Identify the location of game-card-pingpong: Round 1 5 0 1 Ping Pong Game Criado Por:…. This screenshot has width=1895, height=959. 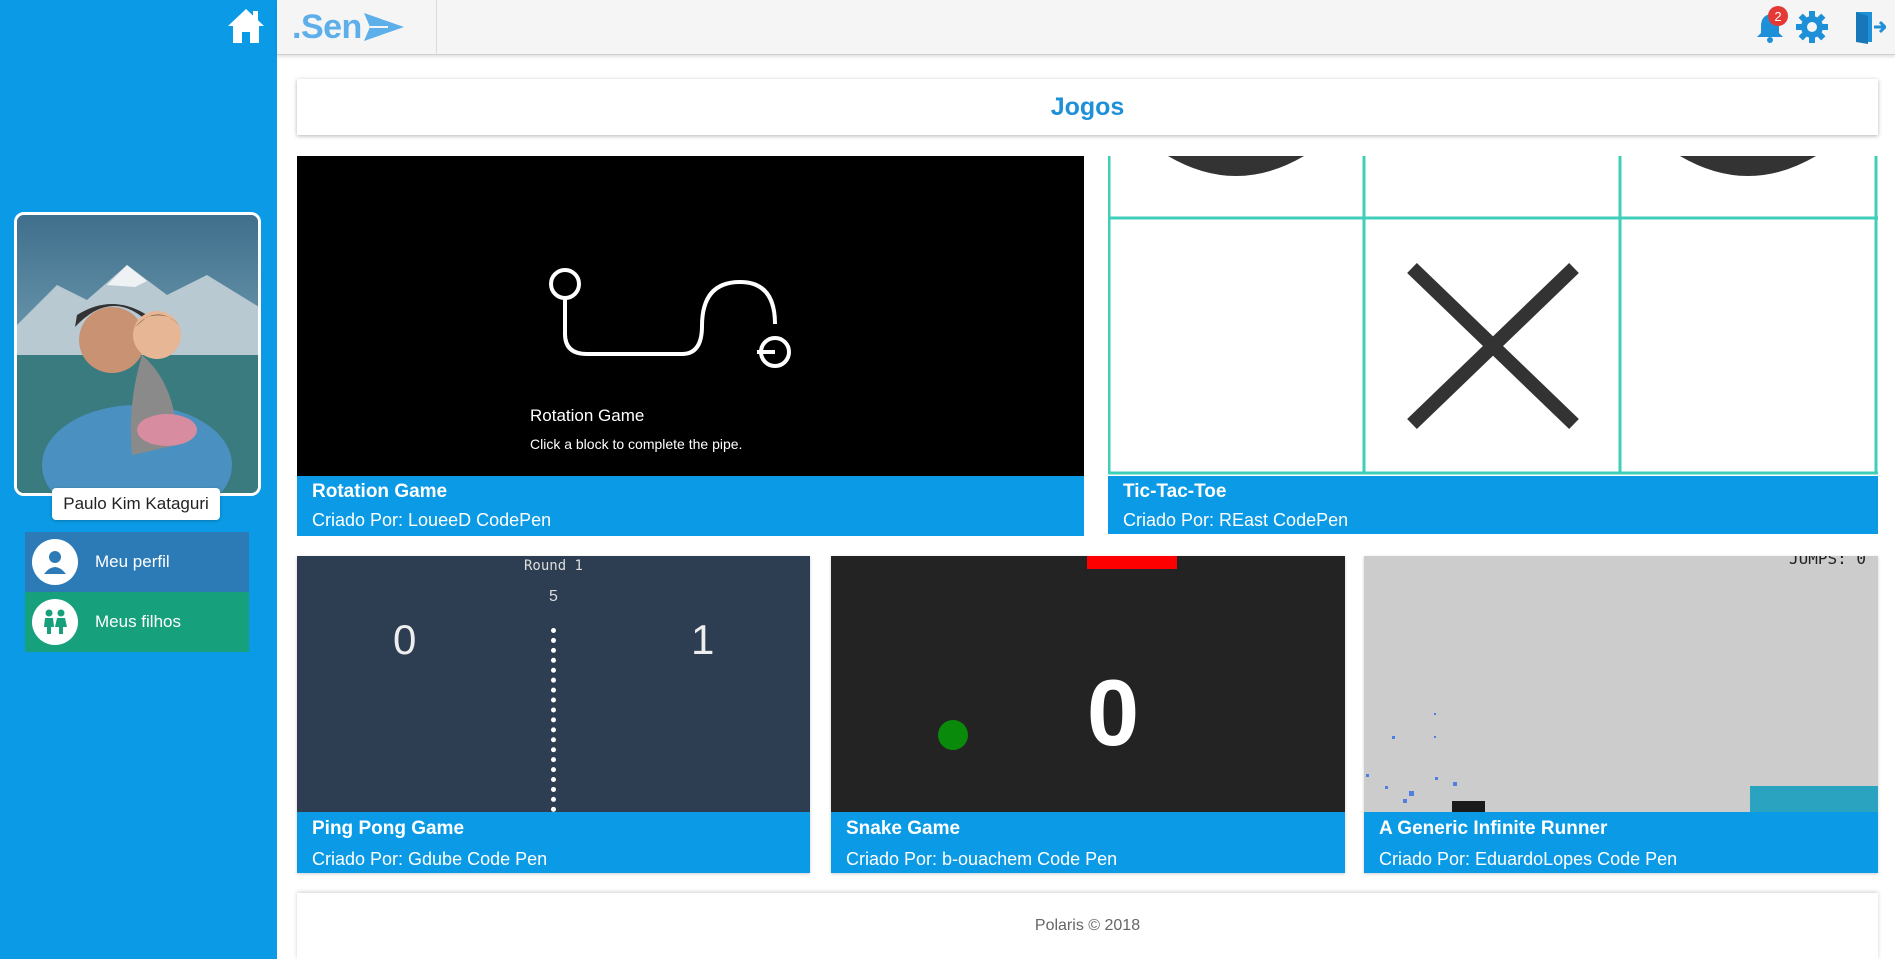
(553, 714).